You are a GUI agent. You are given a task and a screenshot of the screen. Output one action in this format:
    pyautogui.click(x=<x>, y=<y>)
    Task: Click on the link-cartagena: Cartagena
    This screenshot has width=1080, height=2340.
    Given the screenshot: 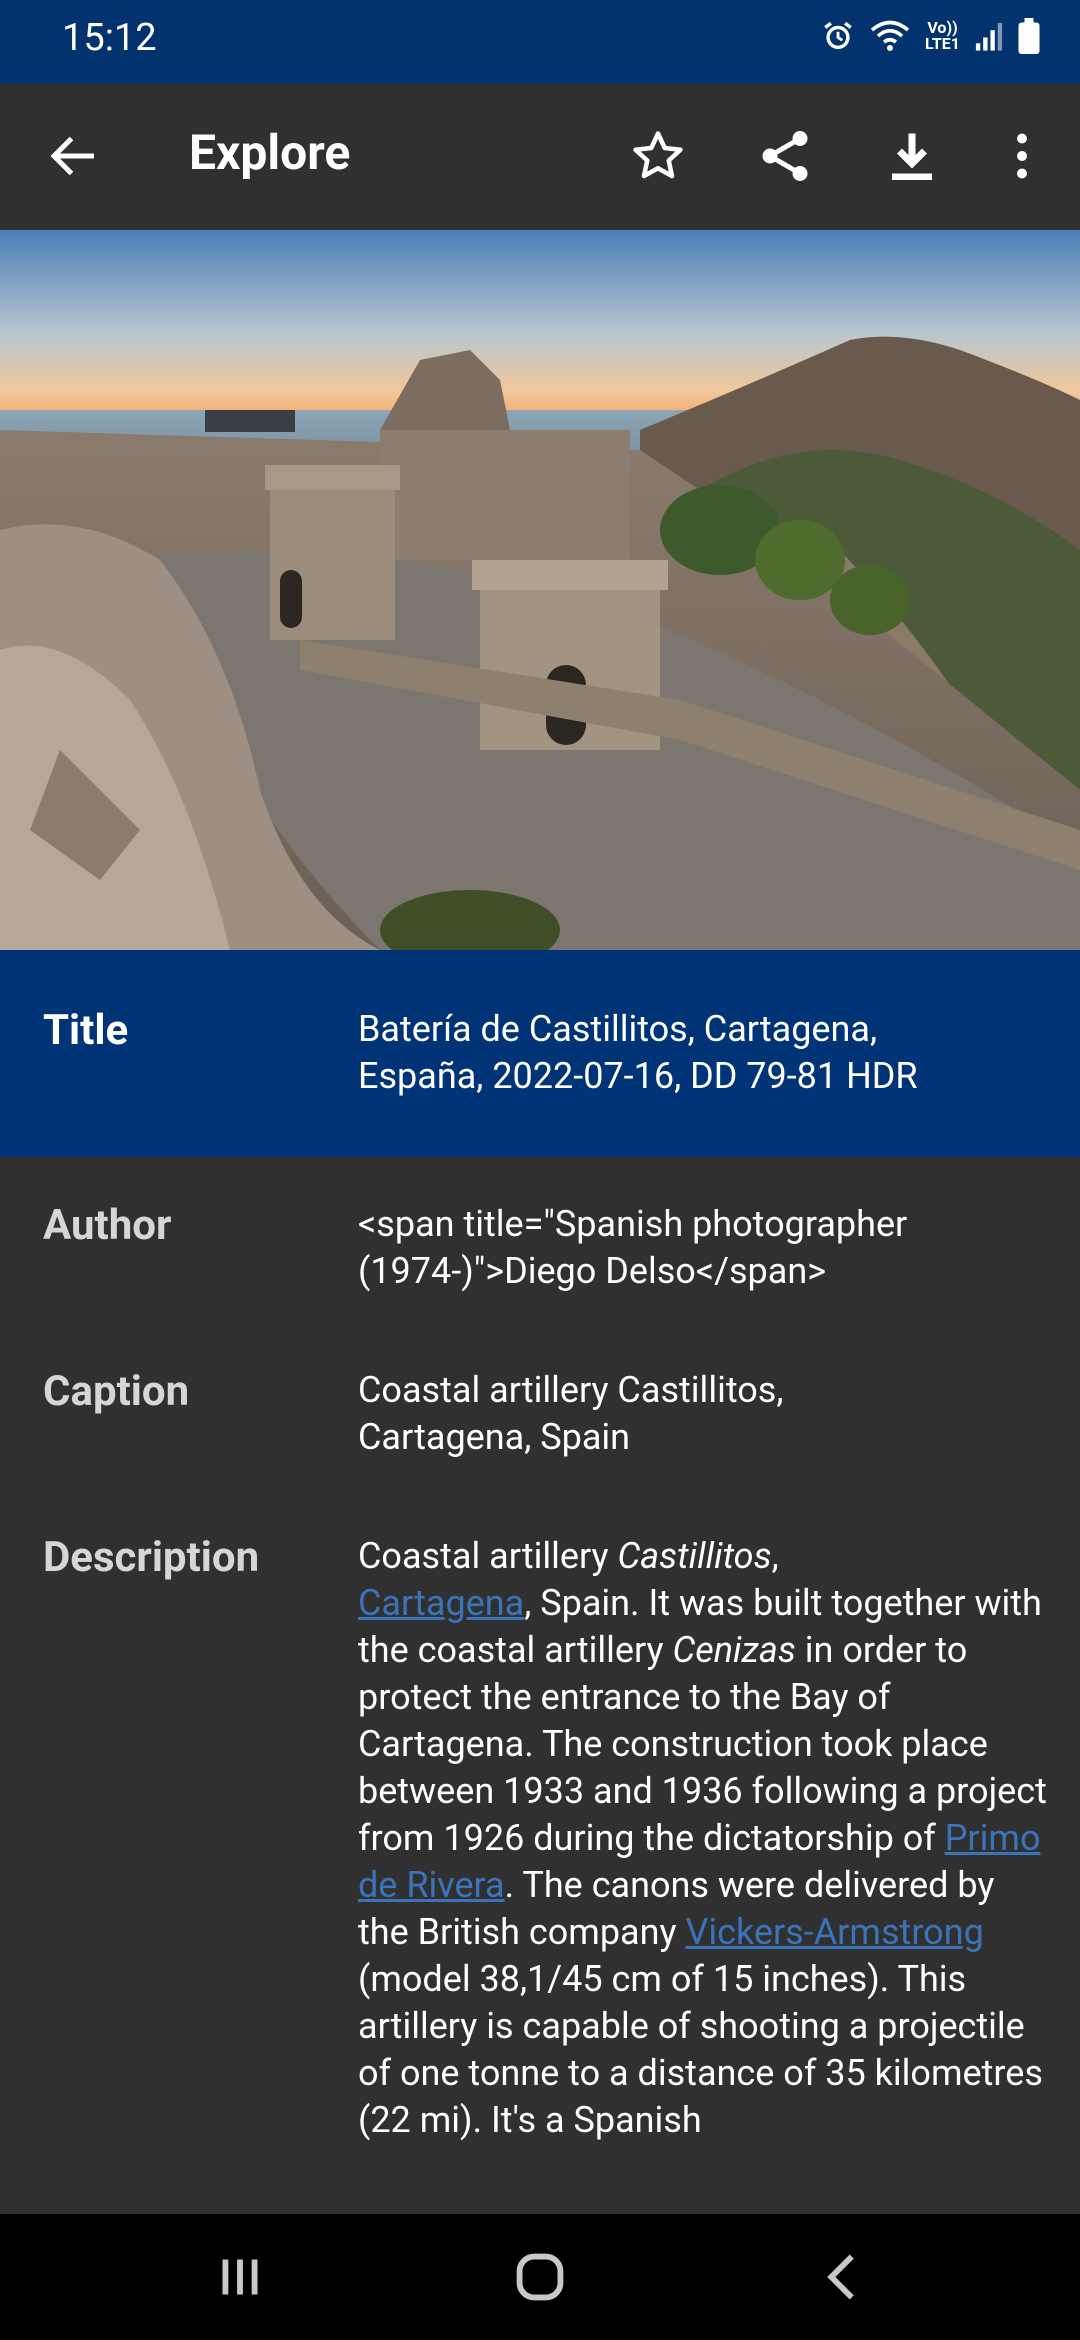 What is the action you would take?
    pyautogui.click(x=441, y=1603)
    